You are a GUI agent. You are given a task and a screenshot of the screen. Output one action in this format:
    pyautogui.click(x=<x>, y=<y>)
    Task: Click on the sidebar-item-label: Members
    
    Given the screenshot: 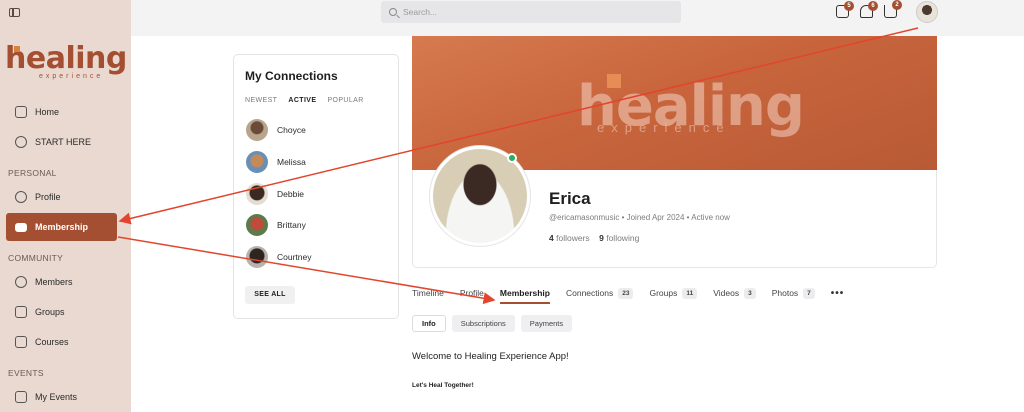 What is the action you would take?
    pyautogui.click(x=54, y=282)
    